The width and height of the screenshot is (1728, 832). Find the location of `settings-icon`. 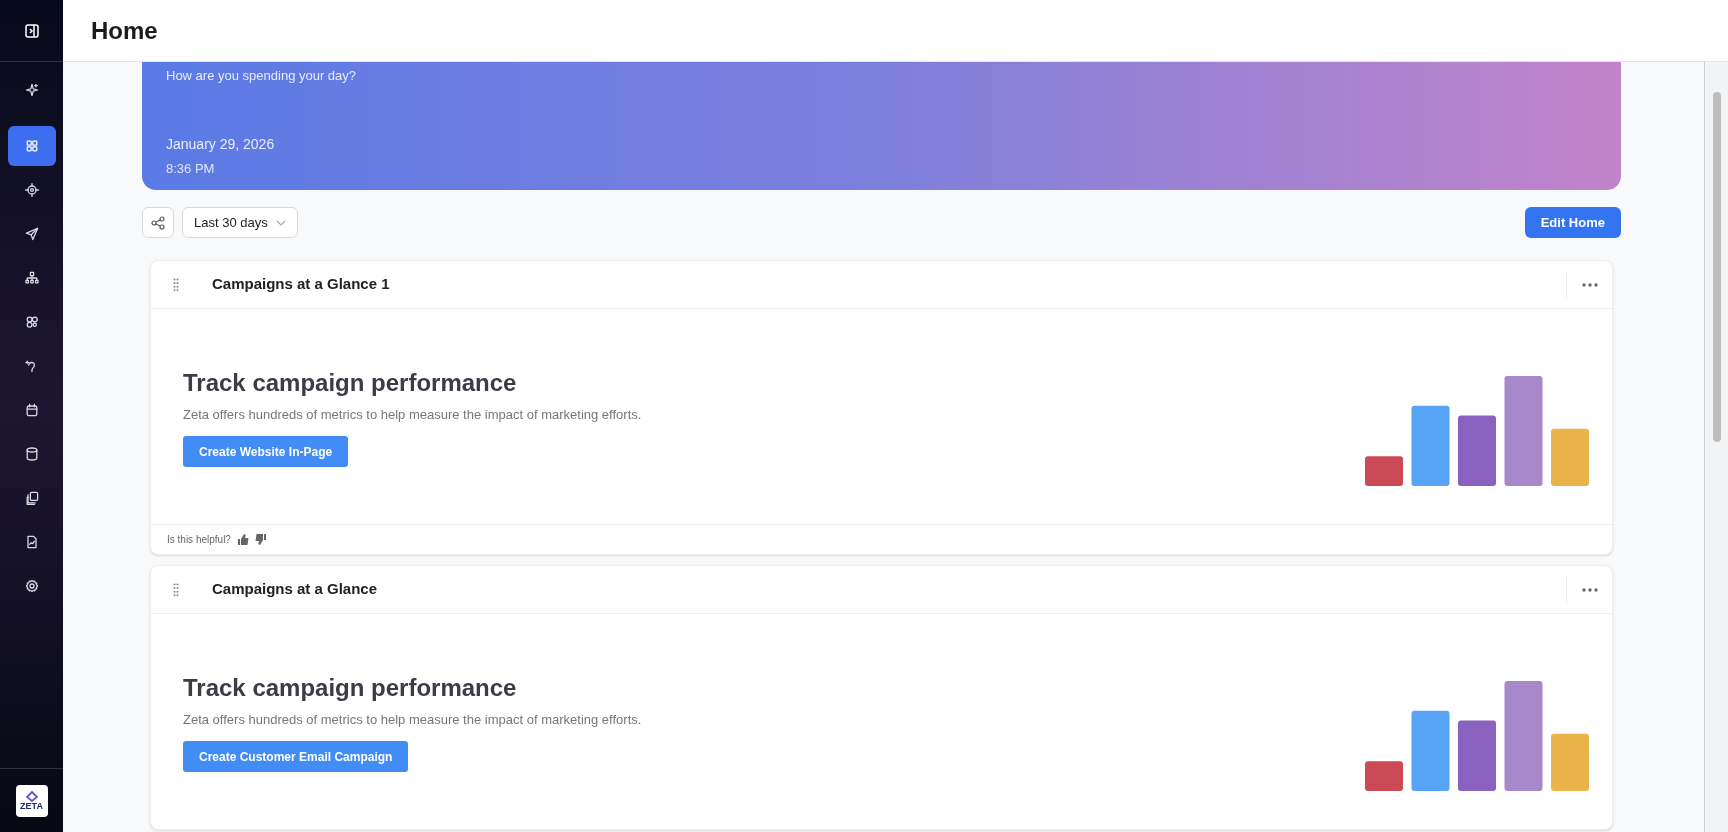

settings-icon is located at coordinates (31, 586).